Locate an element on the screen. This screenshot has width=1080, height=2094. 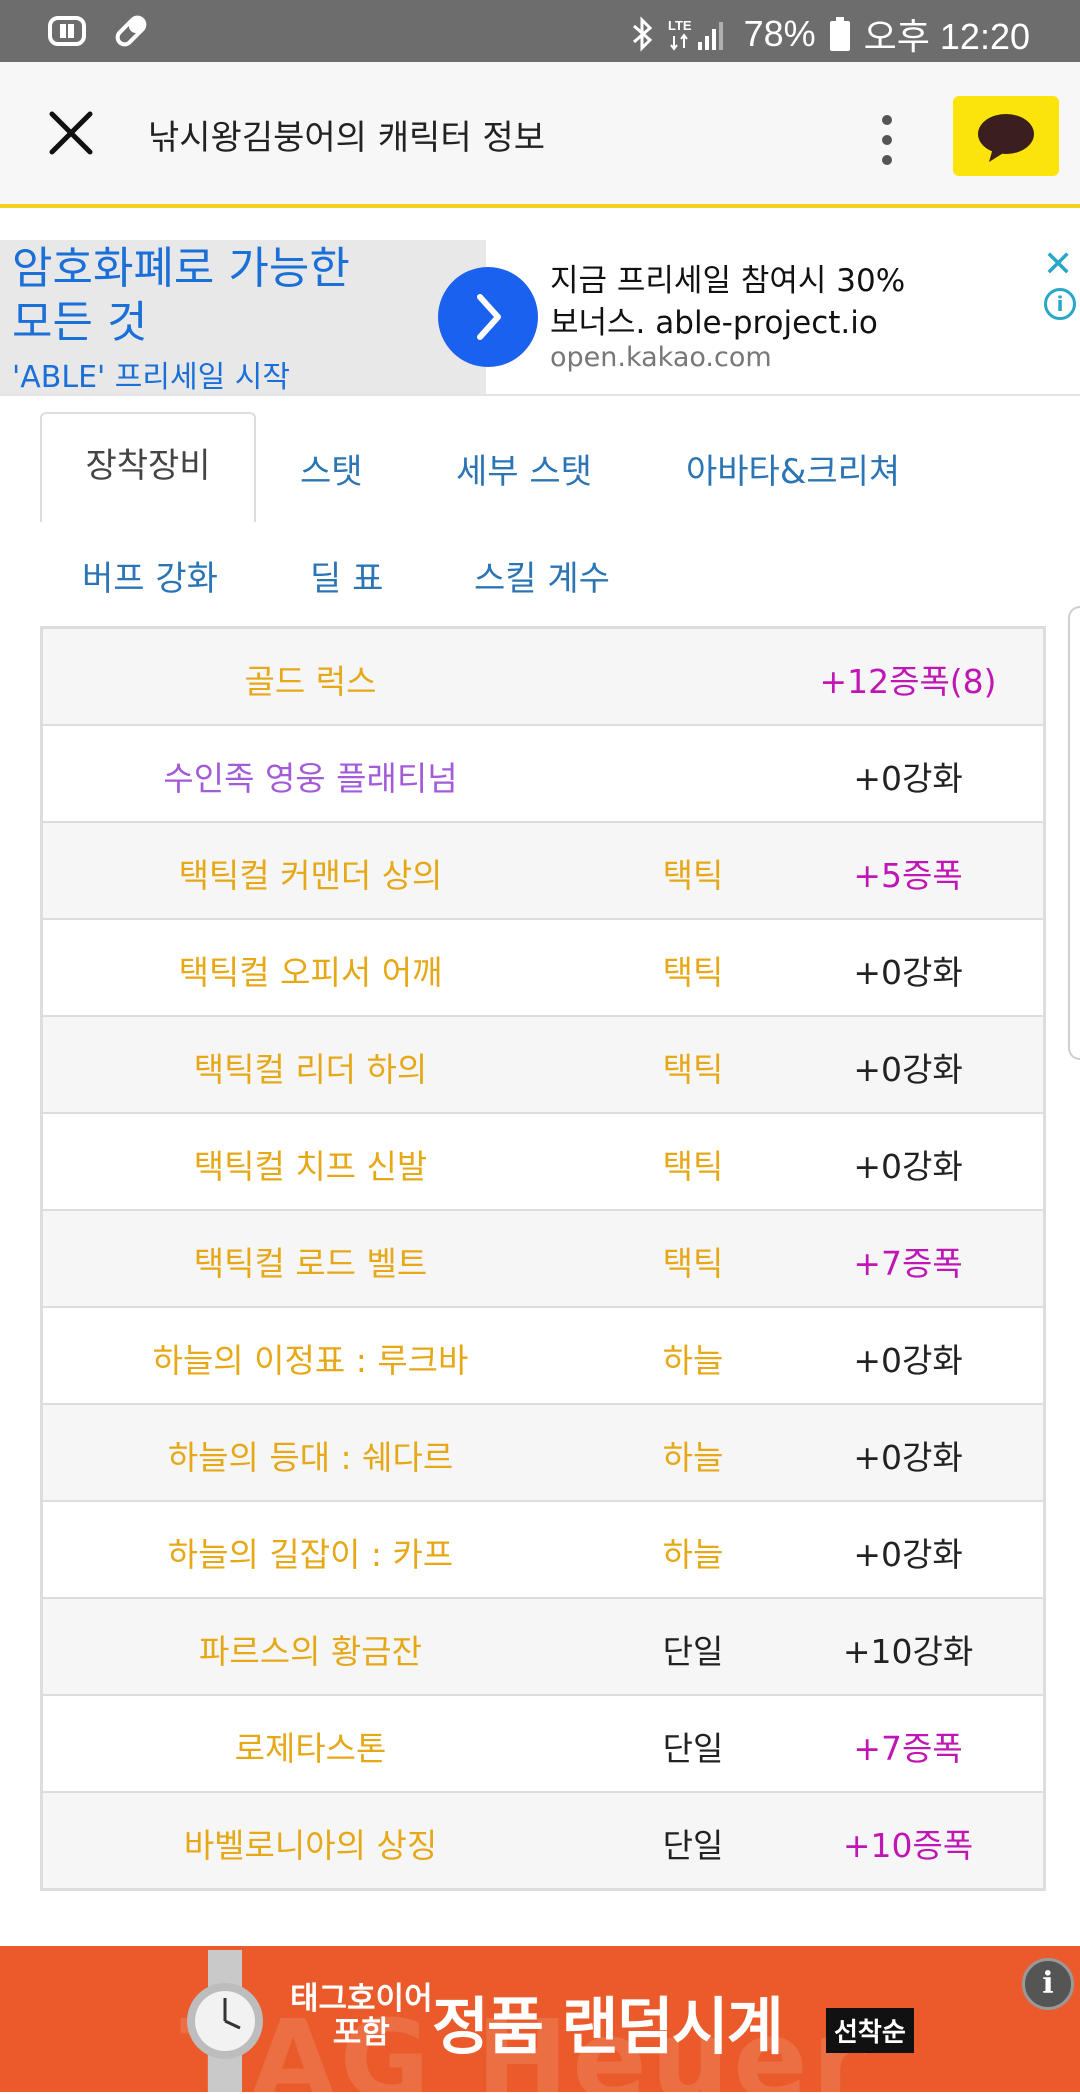
table-row: 골드 럭스 +12증폭(8) is located at coordinates (543, 677).